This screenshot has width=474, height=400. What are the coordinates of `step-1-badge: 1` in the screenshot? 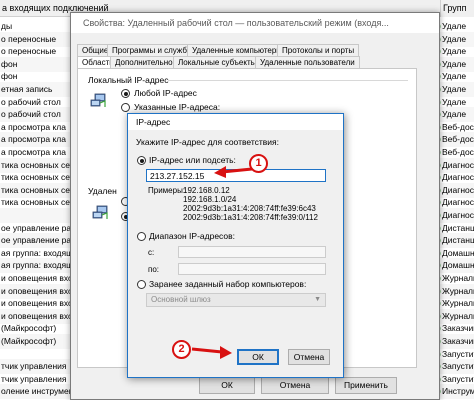 It's located at (258, 163).